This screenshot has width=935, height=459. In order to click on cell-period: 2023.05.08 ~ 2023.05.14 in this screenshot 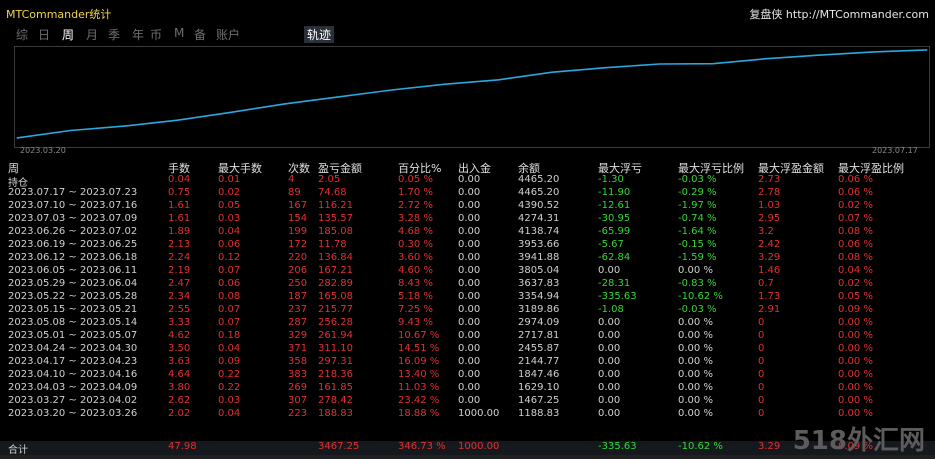, I will do `click(73, 322)`.